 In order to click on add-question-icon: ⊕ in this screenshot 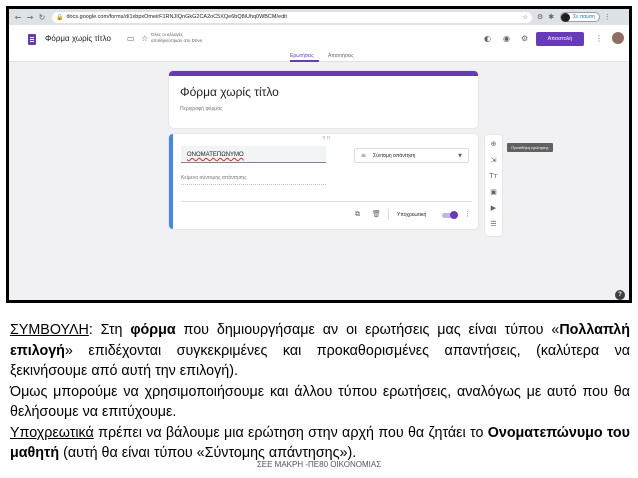, I will do `click(493, 144)`.